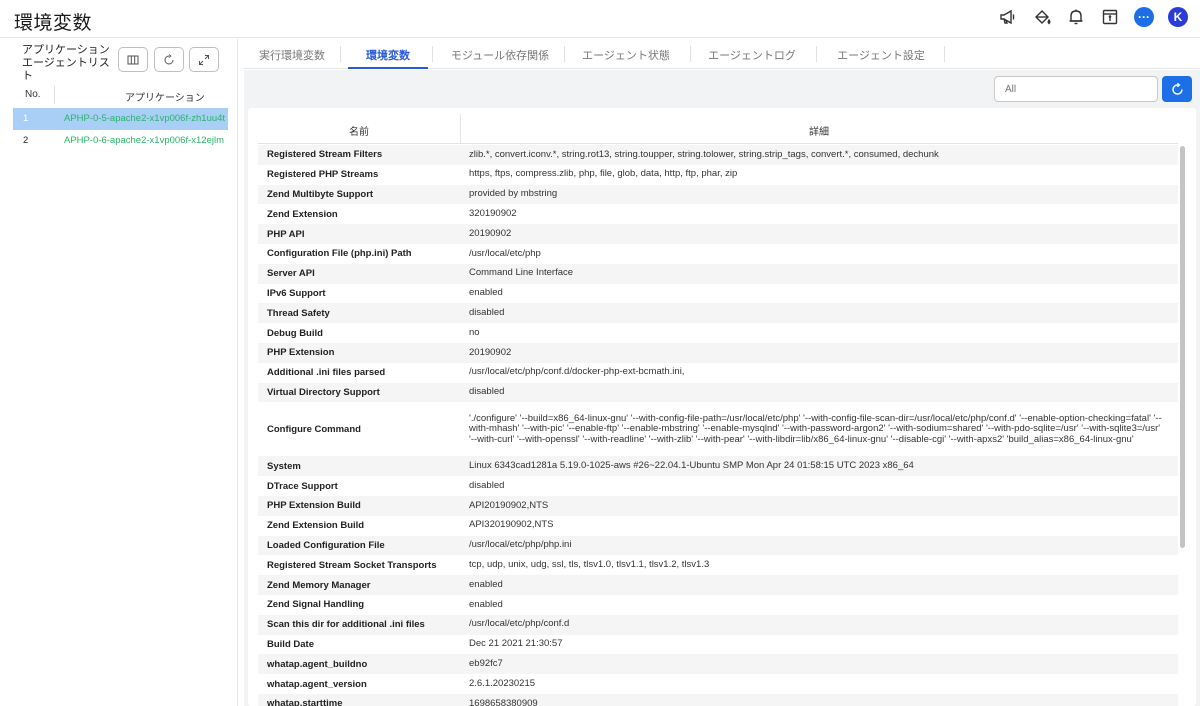 The image size is (1200, 706). What do you see at coordinates (752, 54) in the screenshot?
I see `tab-agent-log: エージェントログ` at bounding box center [752, 54].